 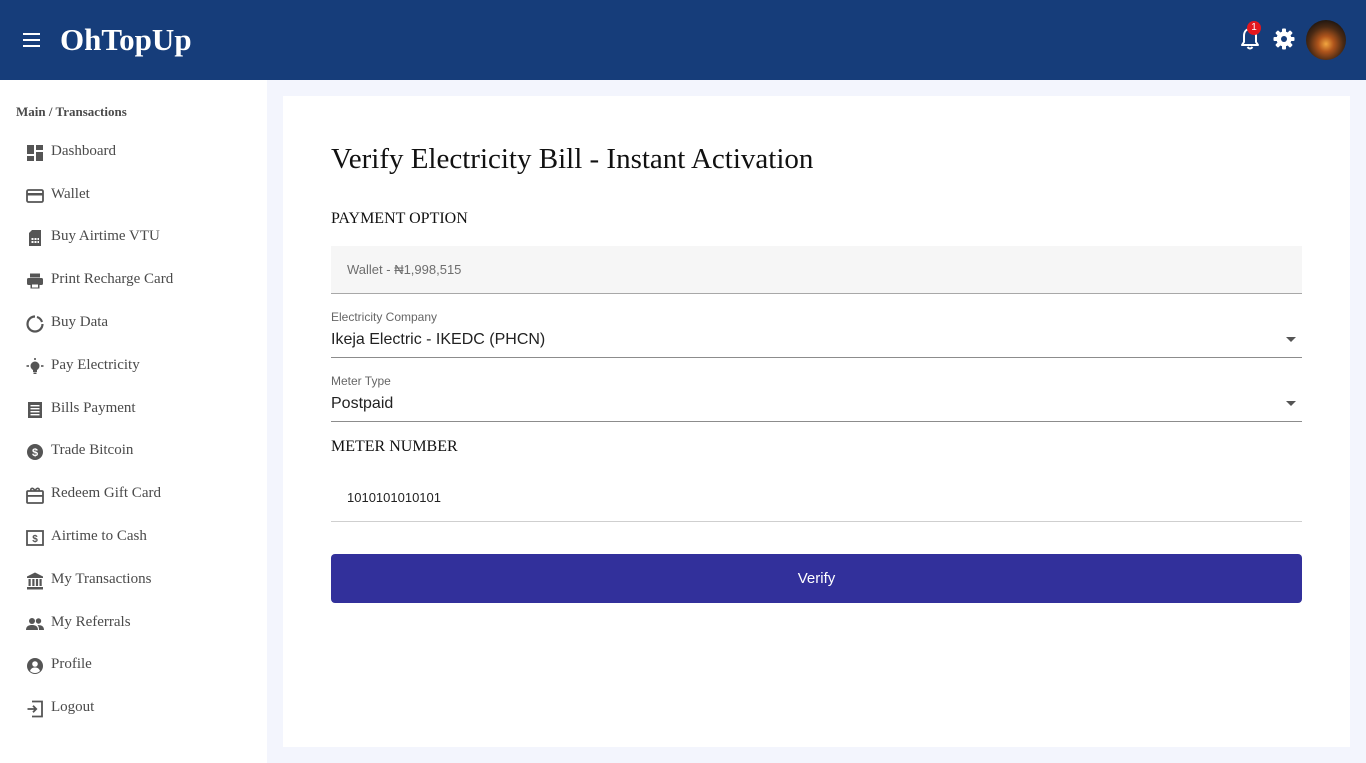 I want to click on sidebar-item-label: Airtime to Cash, so click(x=99, y=536).